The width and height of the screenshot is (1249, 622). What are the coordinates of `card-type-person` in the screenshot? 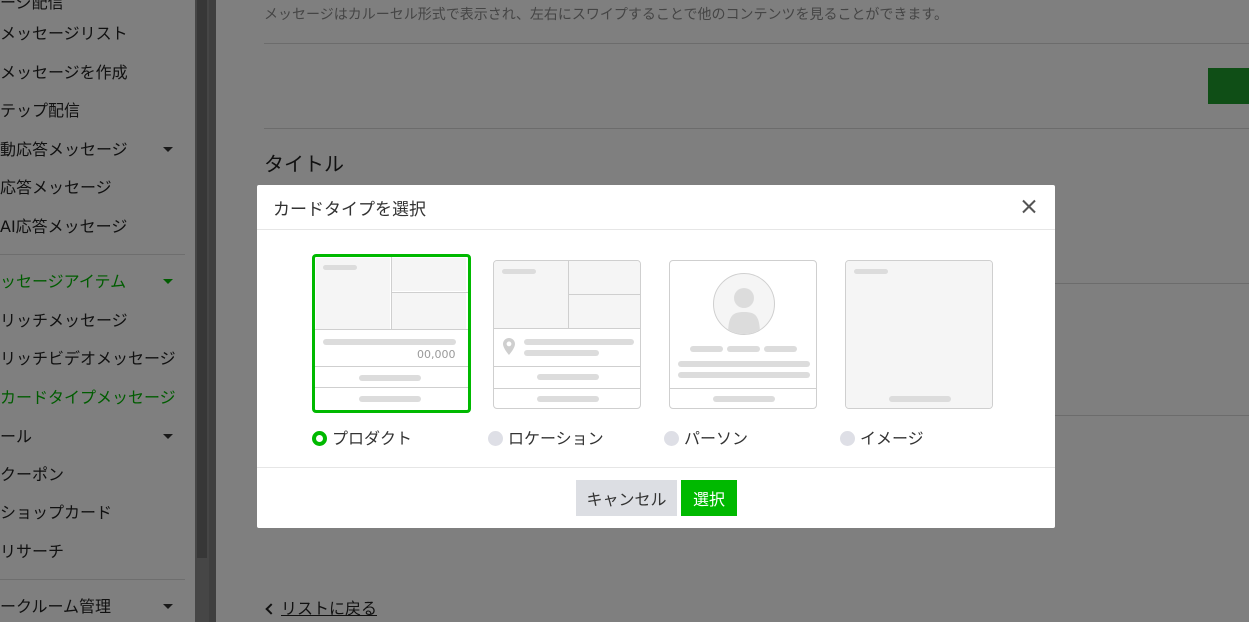 It's located at (743, 334).